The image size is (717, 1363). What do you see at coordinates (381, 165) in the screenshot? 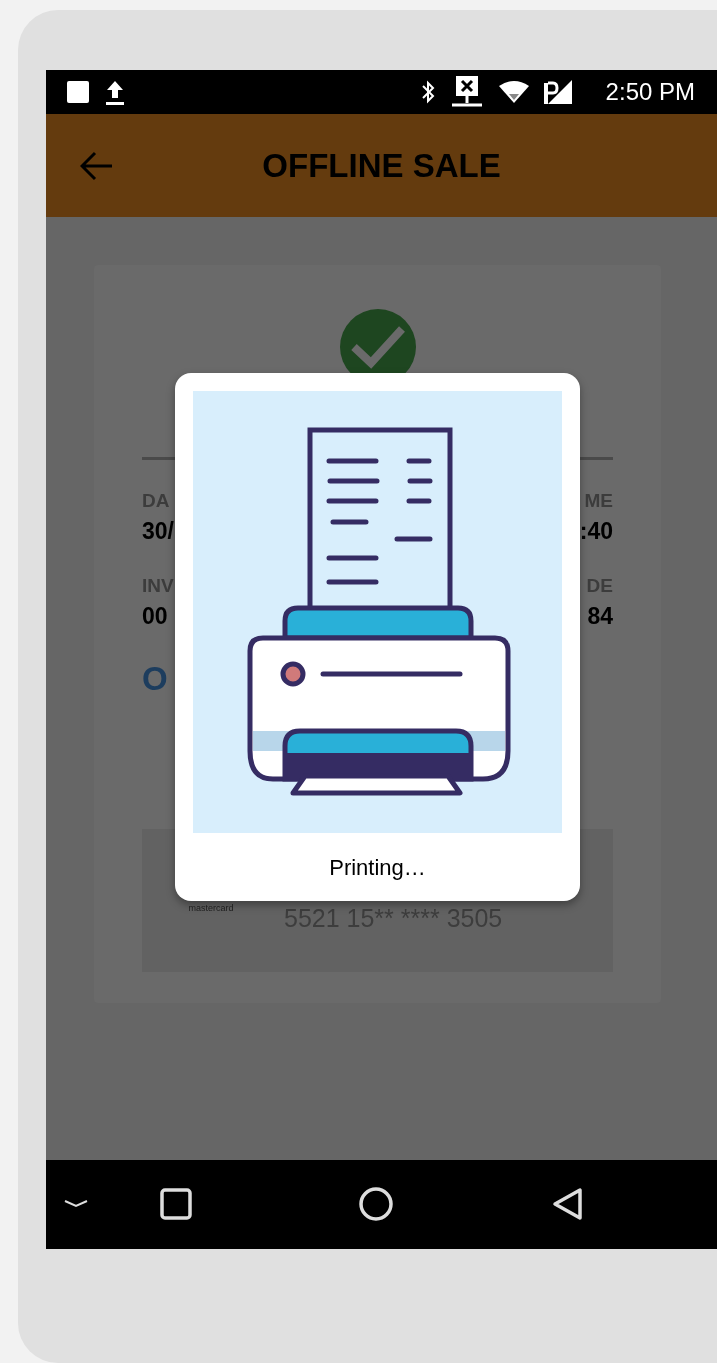
I see `screen-title: OFFLINE SALE` at bounding box center [381, 165].